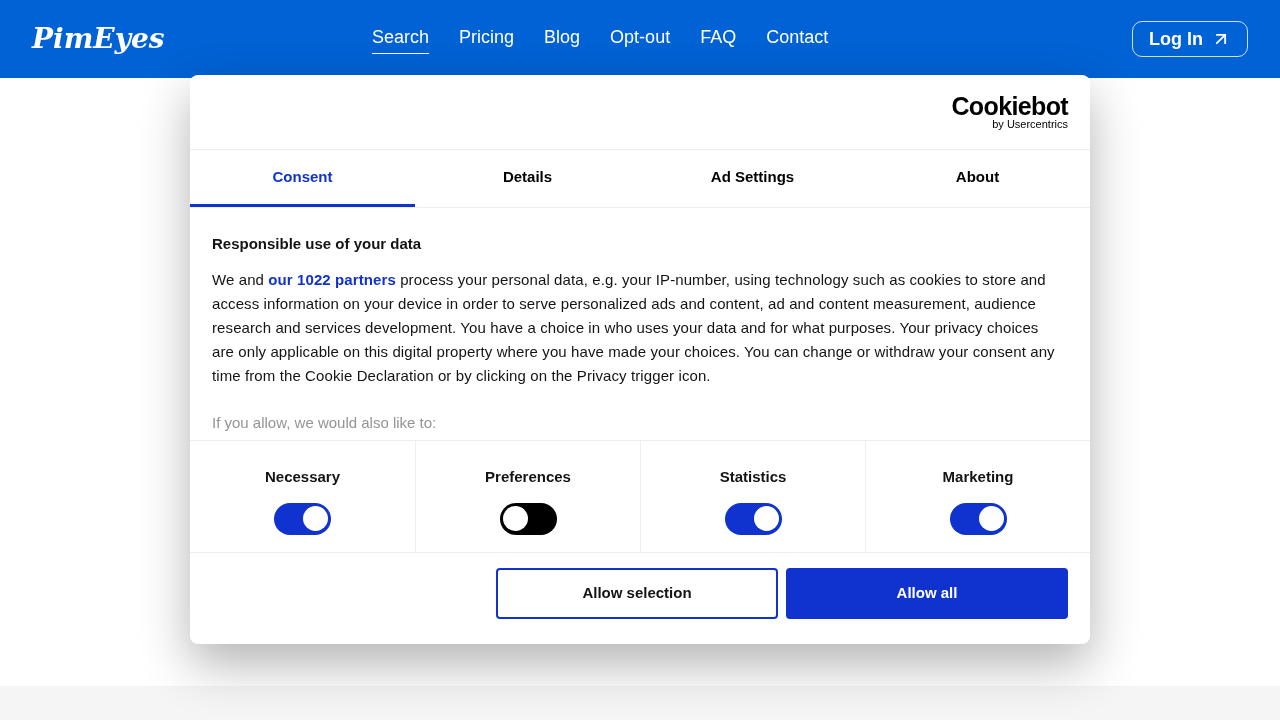 Image resolution: width=1280 pixels, height=720 pixels. What do you see at coordinates (978, 477) in the screenshot?
I see `toggle-label: Marketing` at bounding box center [978, 477].